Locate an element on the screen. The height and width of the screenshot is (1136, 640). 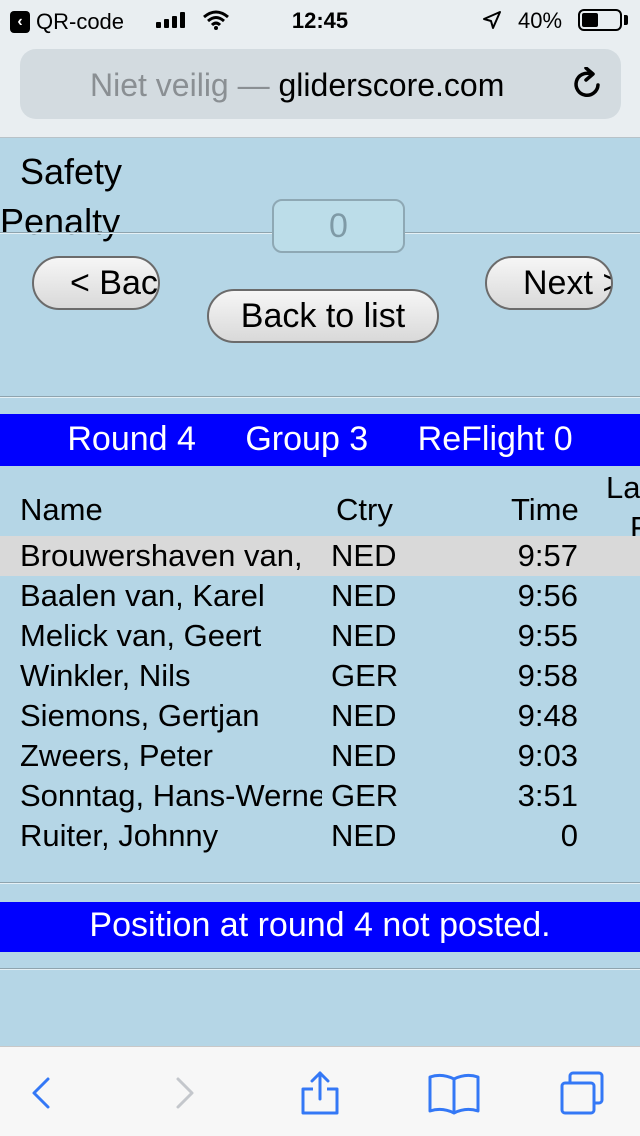
battery-icon is located at coordinates (600, 20).